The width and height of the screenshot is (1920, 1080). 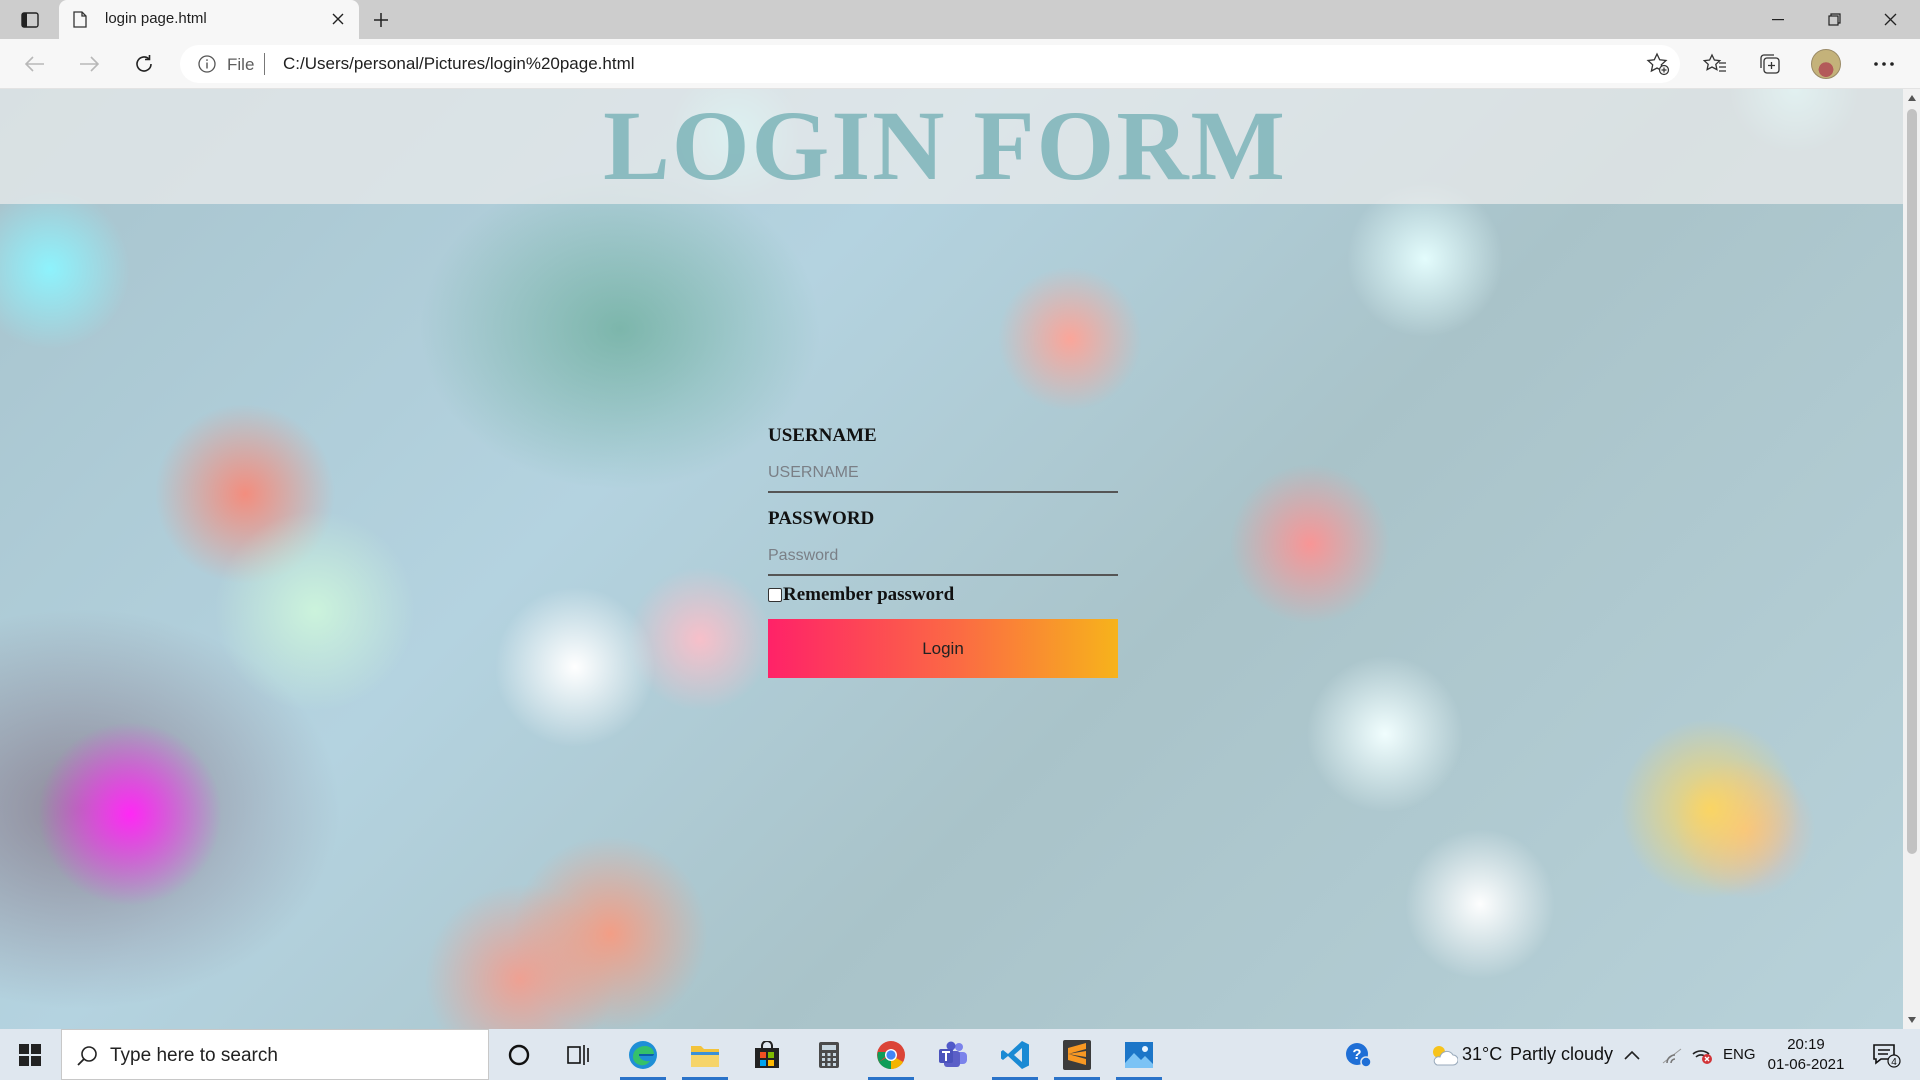 I want to click on clock-date: 01-06-2021, so click(x=1806, y=1064).